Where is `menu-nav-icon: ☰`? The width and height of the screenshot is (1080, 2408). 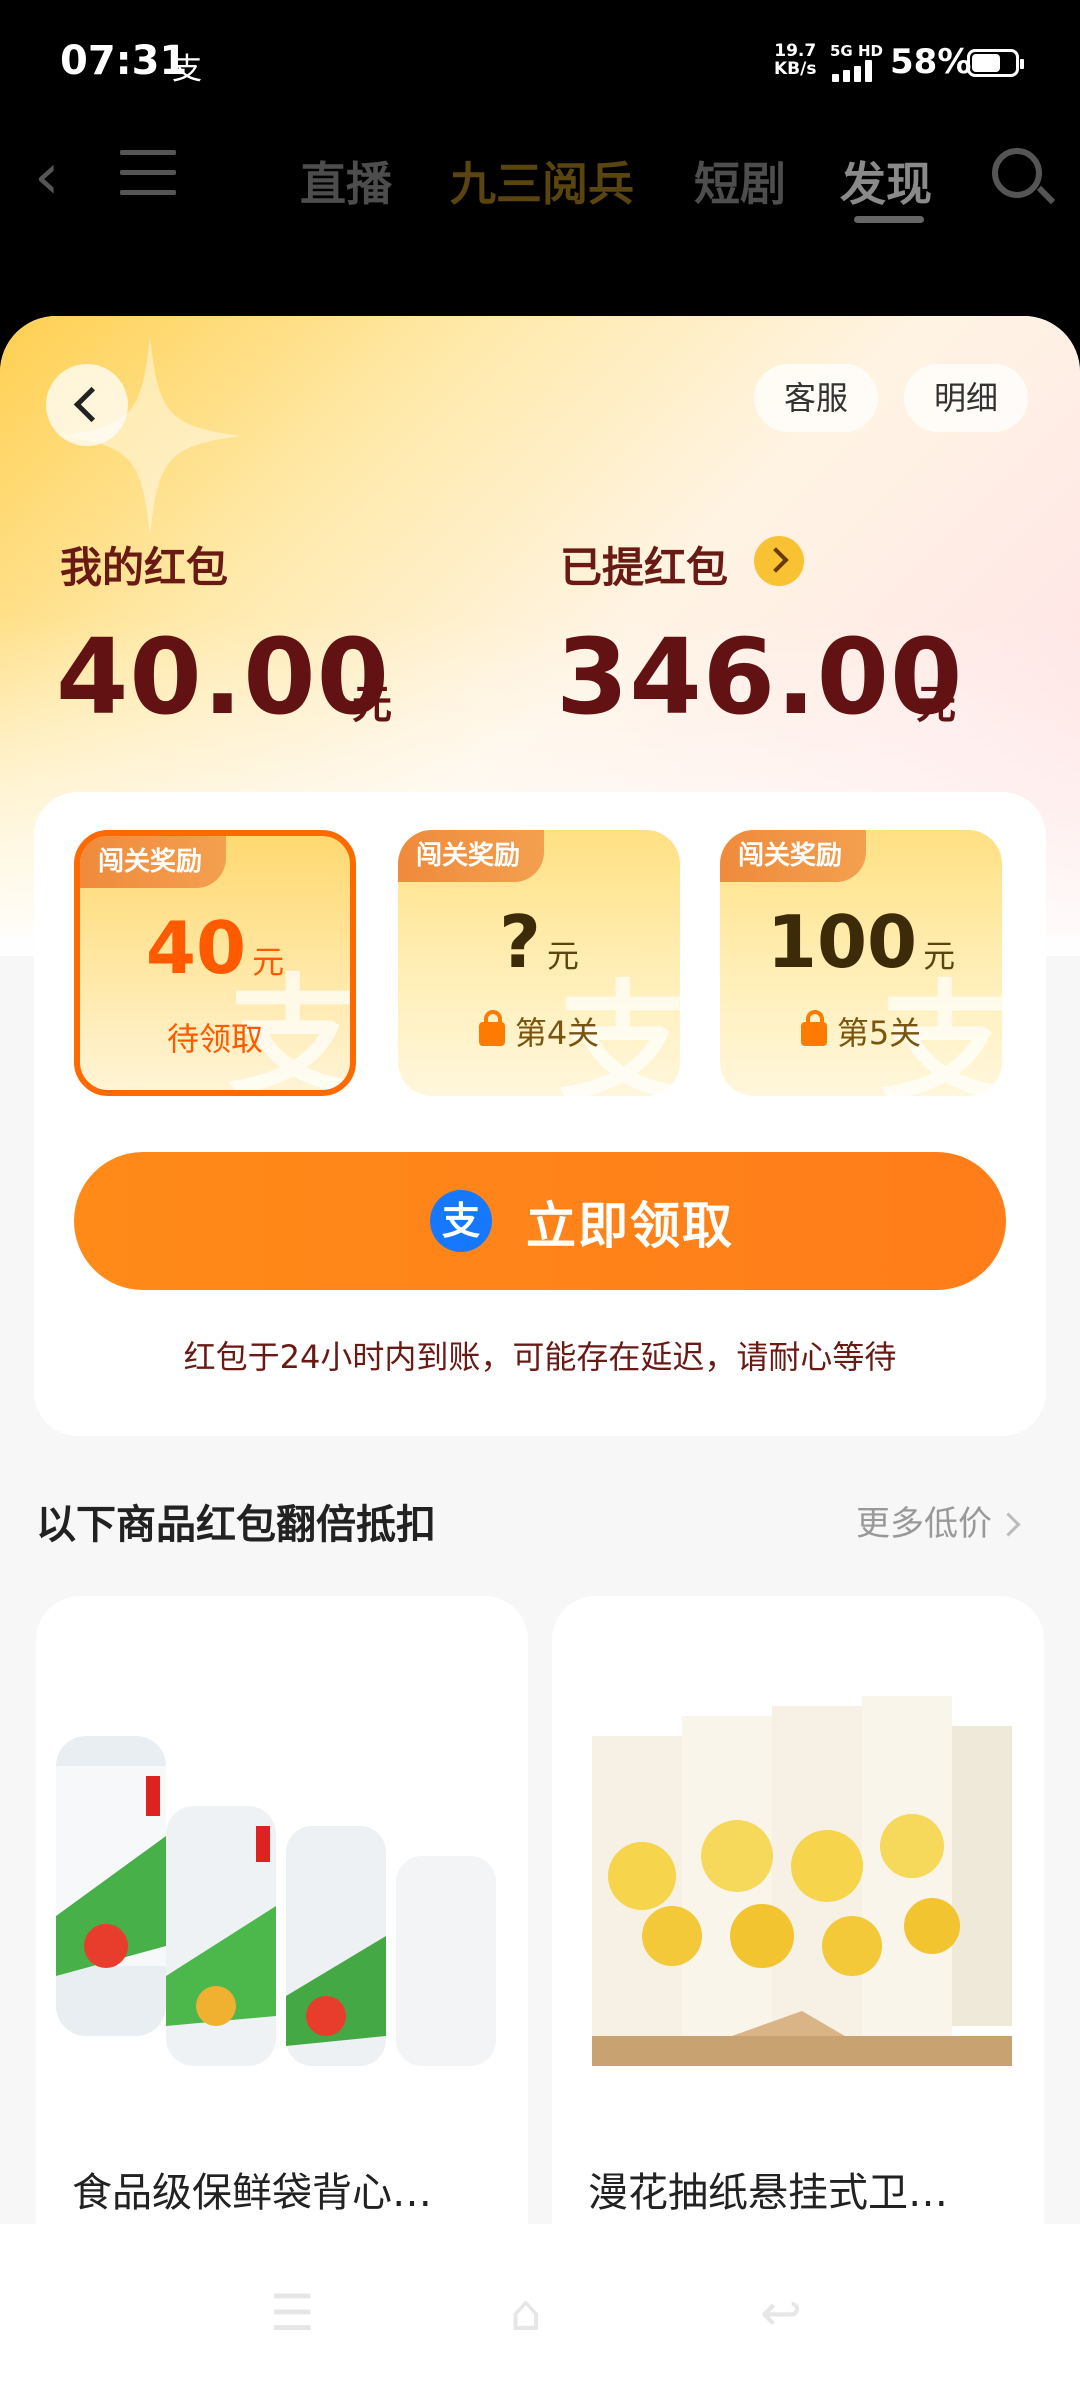 menu-nav-icon: ☰ is located at coordinates (292, 2313).